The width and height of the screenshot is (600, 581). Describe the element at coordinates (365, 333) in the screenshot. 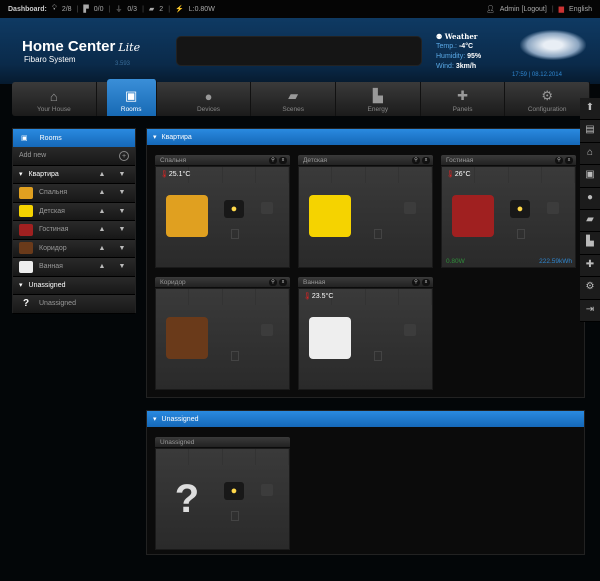

I see `room-card: Ванная ⚲ x 🌡︎23.5°C` at that location.